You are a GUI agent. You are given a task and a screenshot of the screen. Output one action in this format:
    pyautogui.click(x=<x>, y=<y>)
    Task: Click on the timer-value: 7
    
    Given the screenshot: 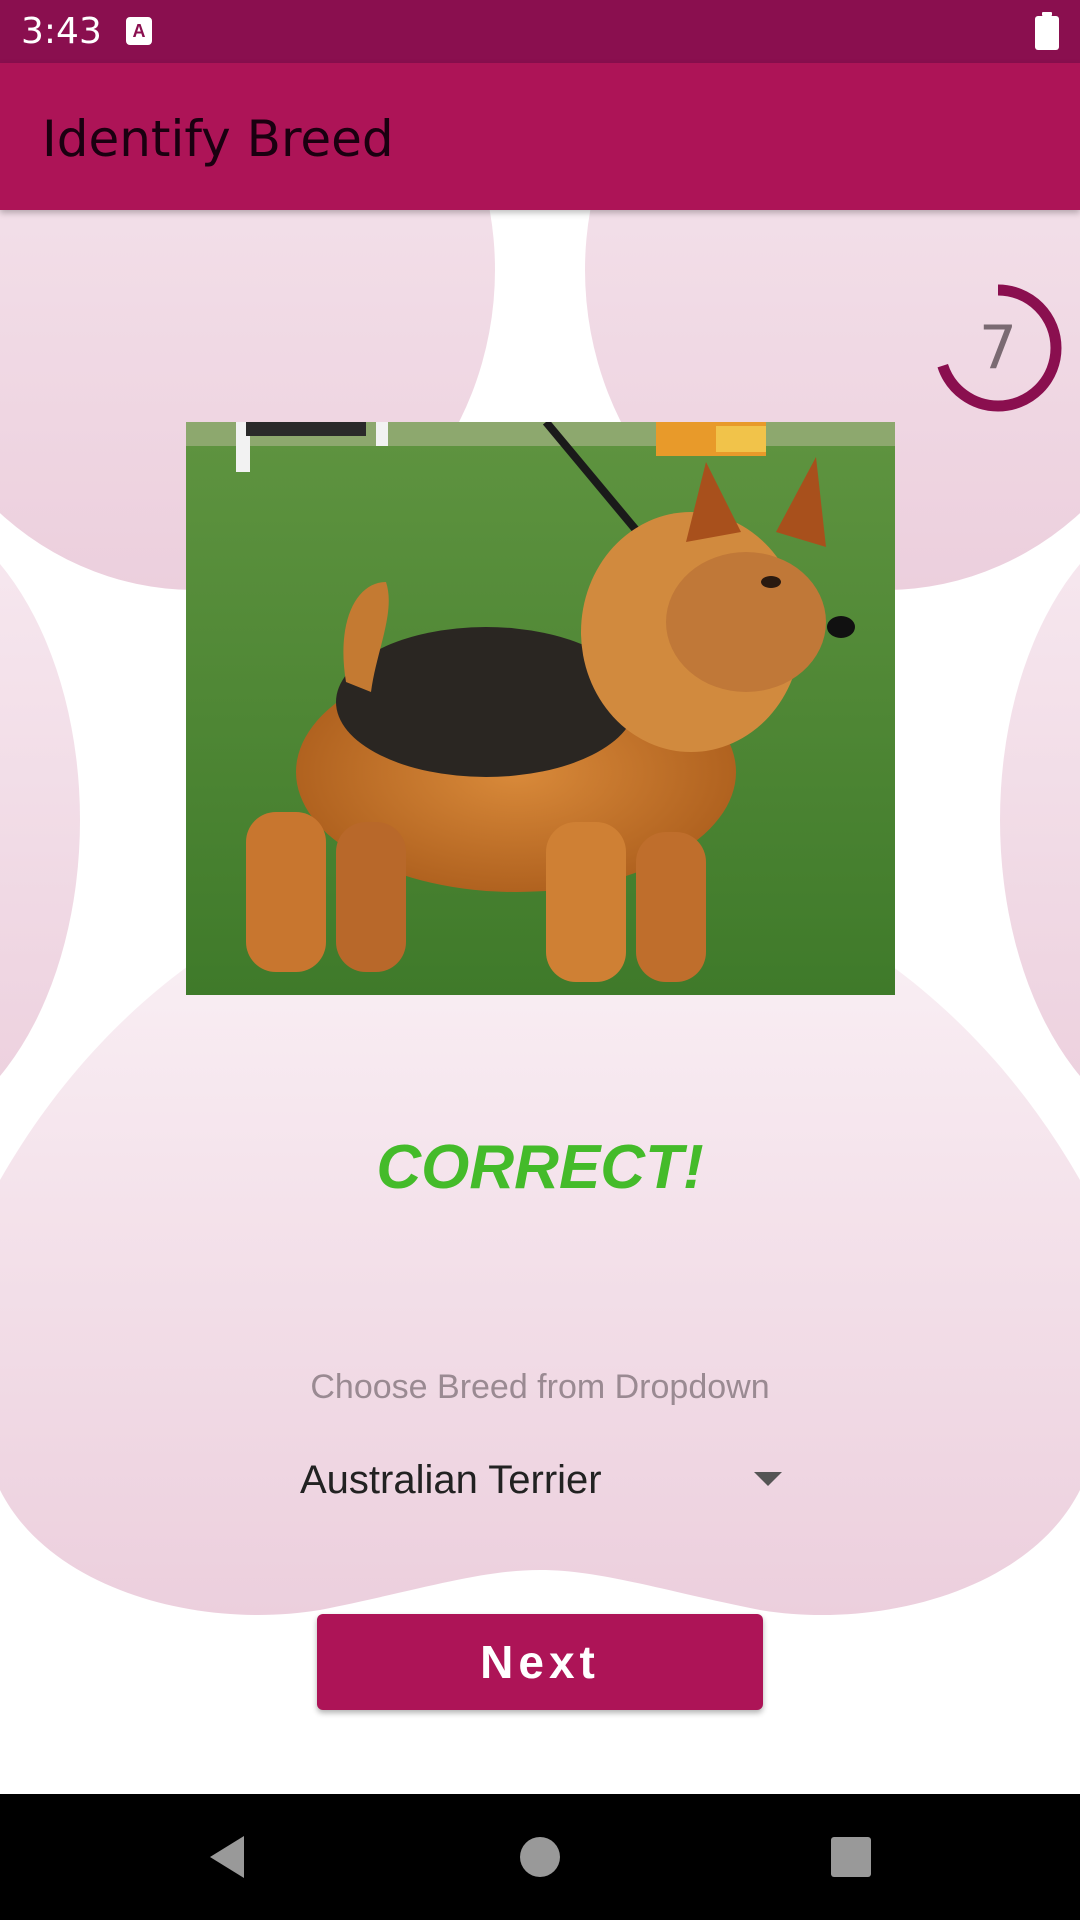 What is the action you would take?
    pyautogui.click(x=998, y=348)
    